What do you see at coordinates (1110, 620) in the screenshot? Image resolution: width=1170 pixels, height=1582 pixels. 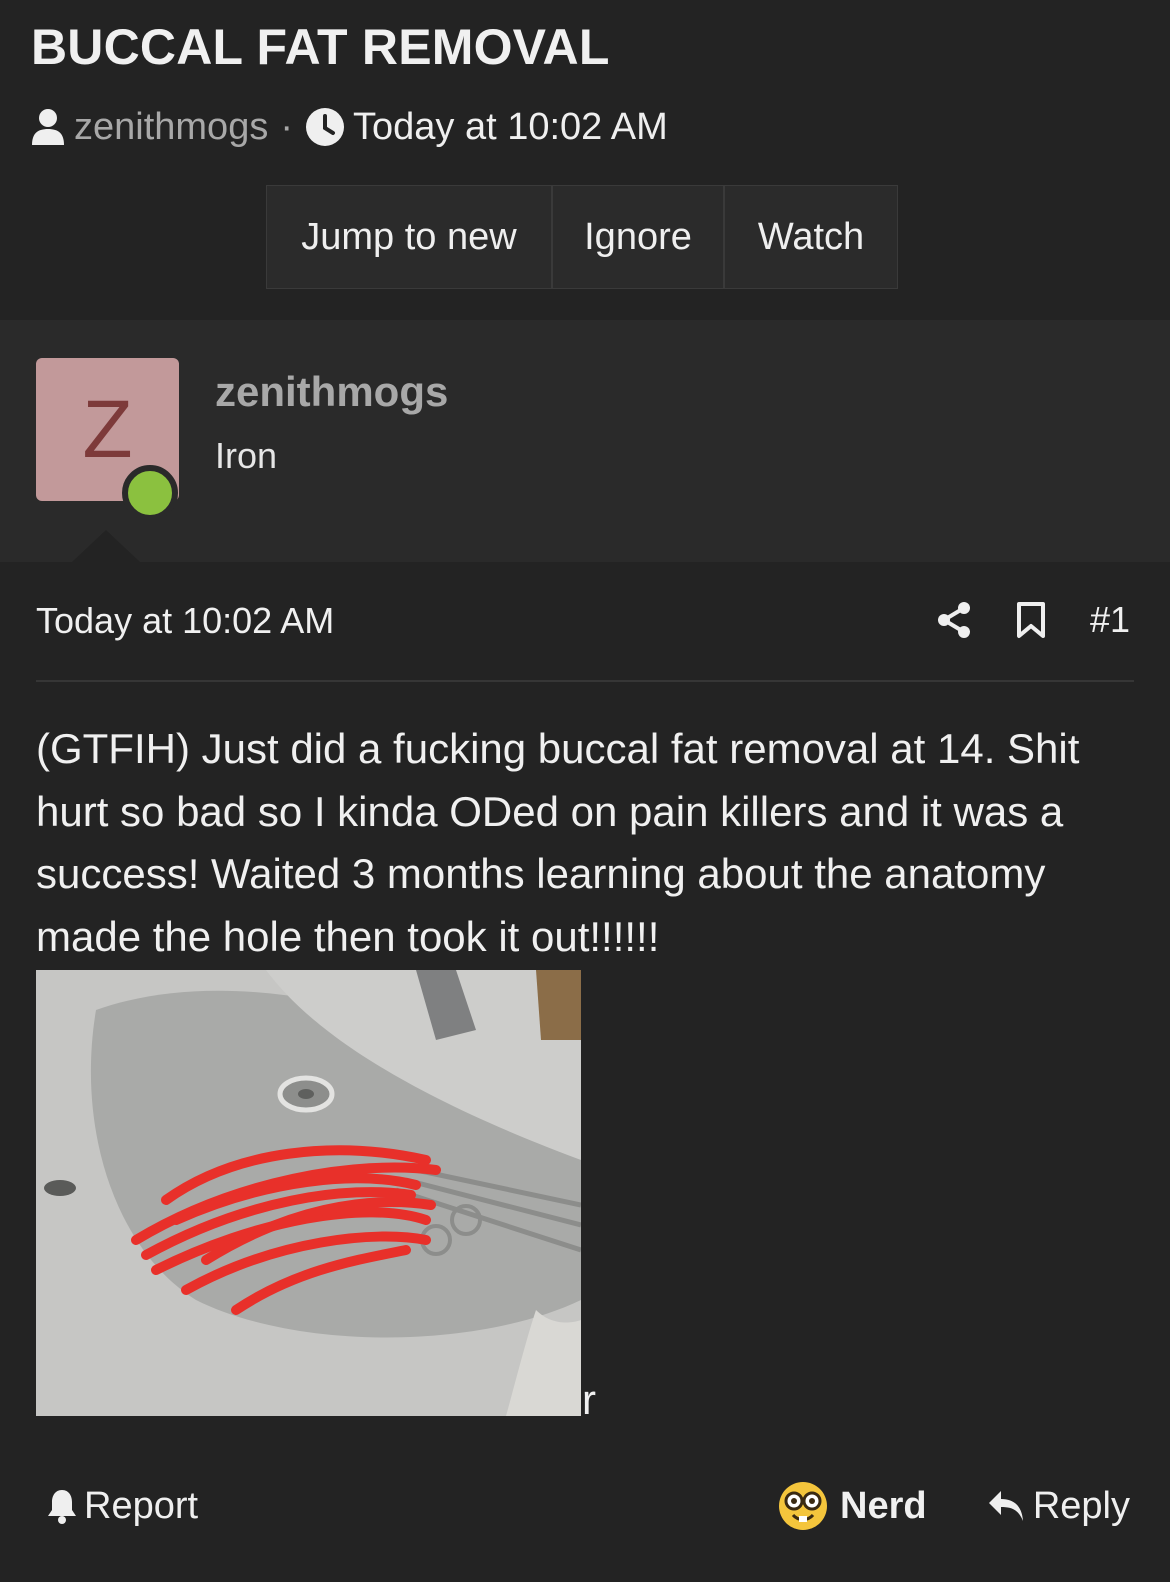 I see `post-number-link: #1` at bounding box center [1110, 620].